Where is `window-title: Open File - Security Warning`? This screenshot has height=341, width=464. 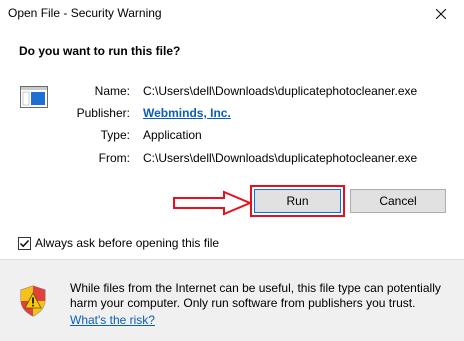 window-title: Open File - Security Warning is located at coordinates (85, 13).